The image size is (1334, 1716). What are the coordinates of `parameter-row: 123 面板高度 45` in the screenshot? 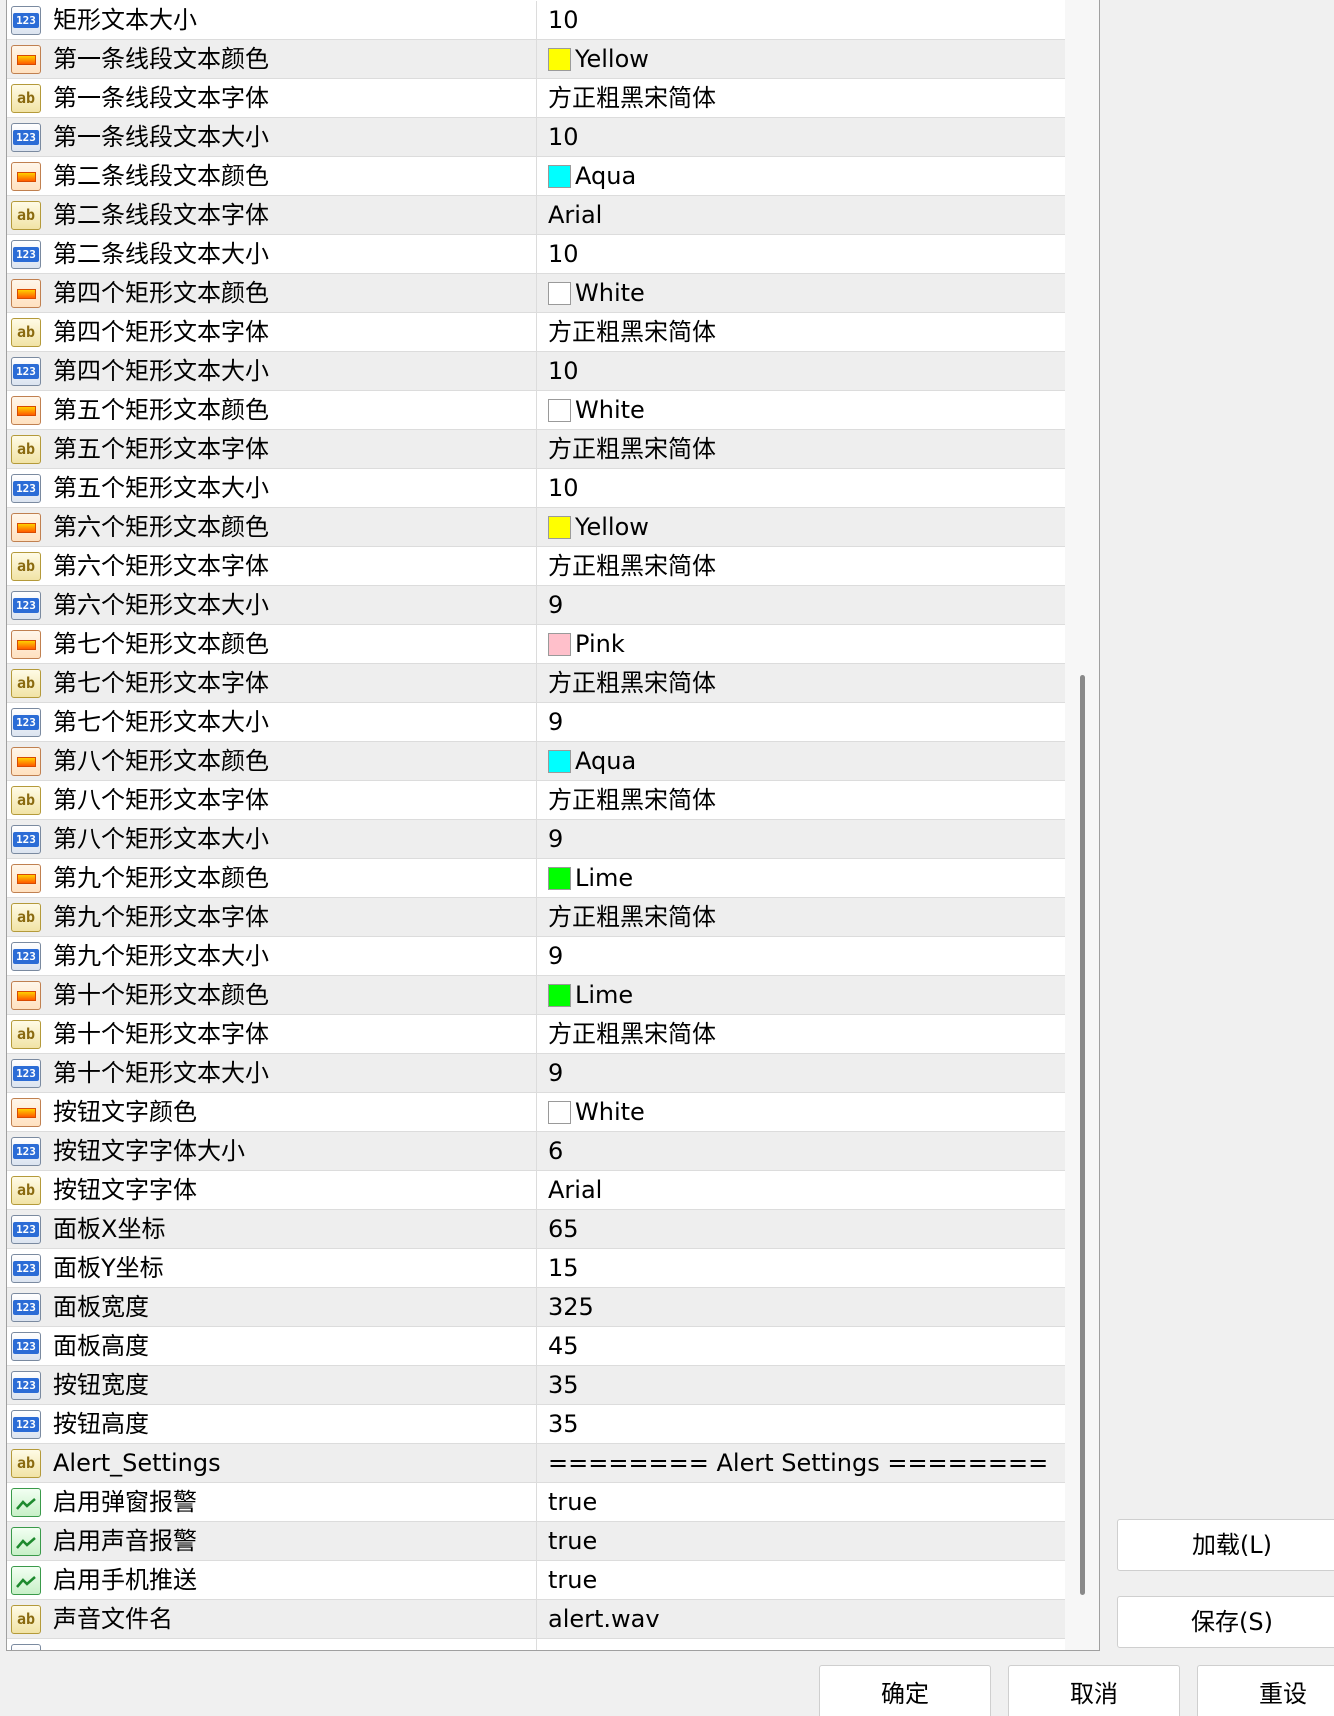 It's located at (536, 1346).